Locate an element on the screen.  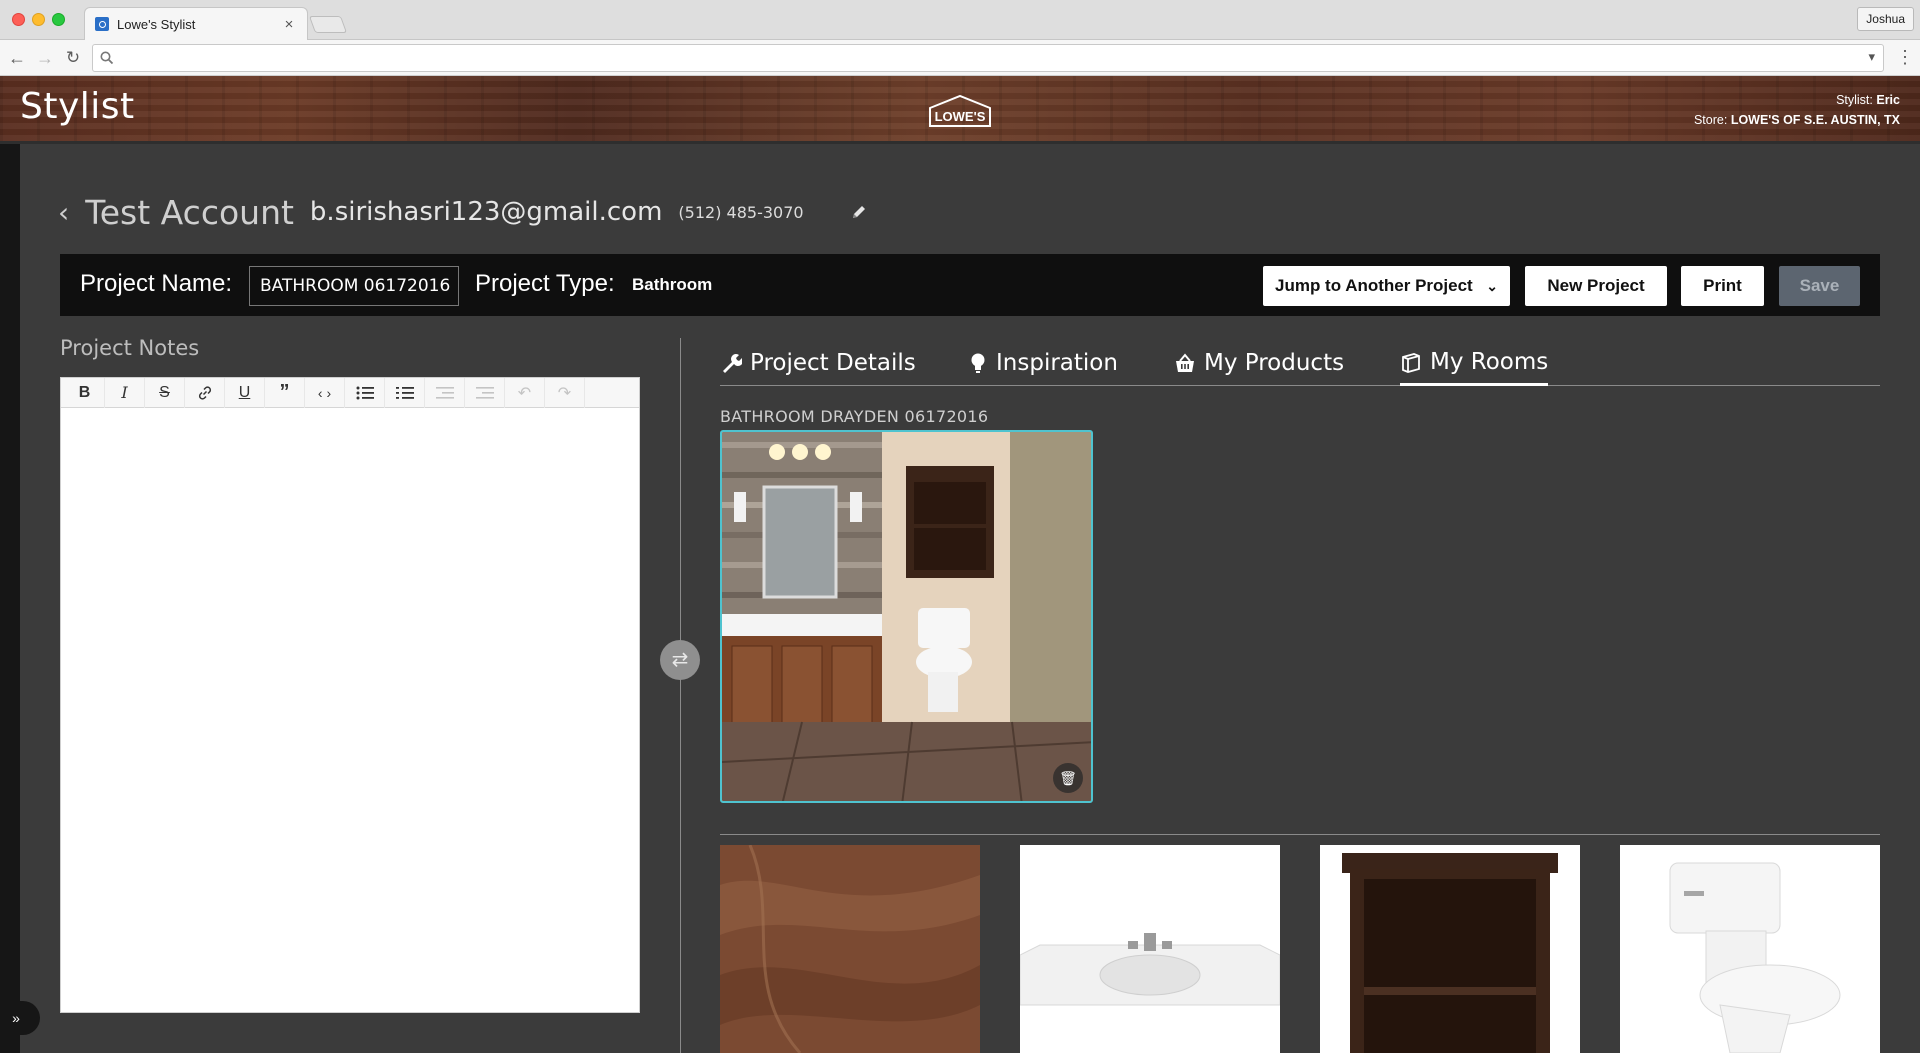
tab-inspiration: Inspiration is located at coordinates (1043, 363).